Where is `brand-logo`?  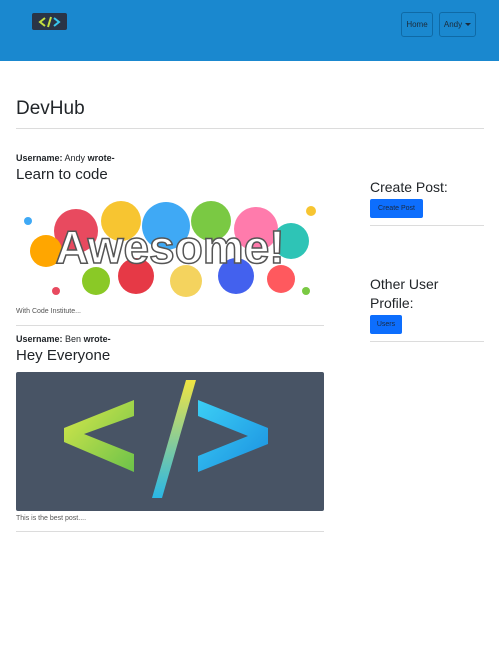 brand-logo is located at coordinates (49, 21).